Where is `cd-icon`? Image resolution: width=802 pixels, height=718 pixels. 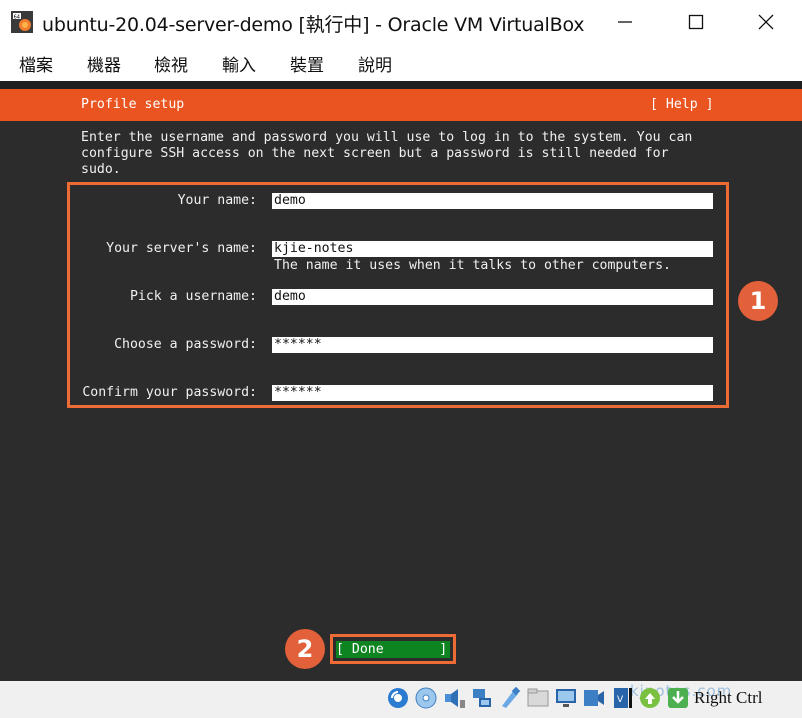
cd-icon is located at coordinates (426, 698).